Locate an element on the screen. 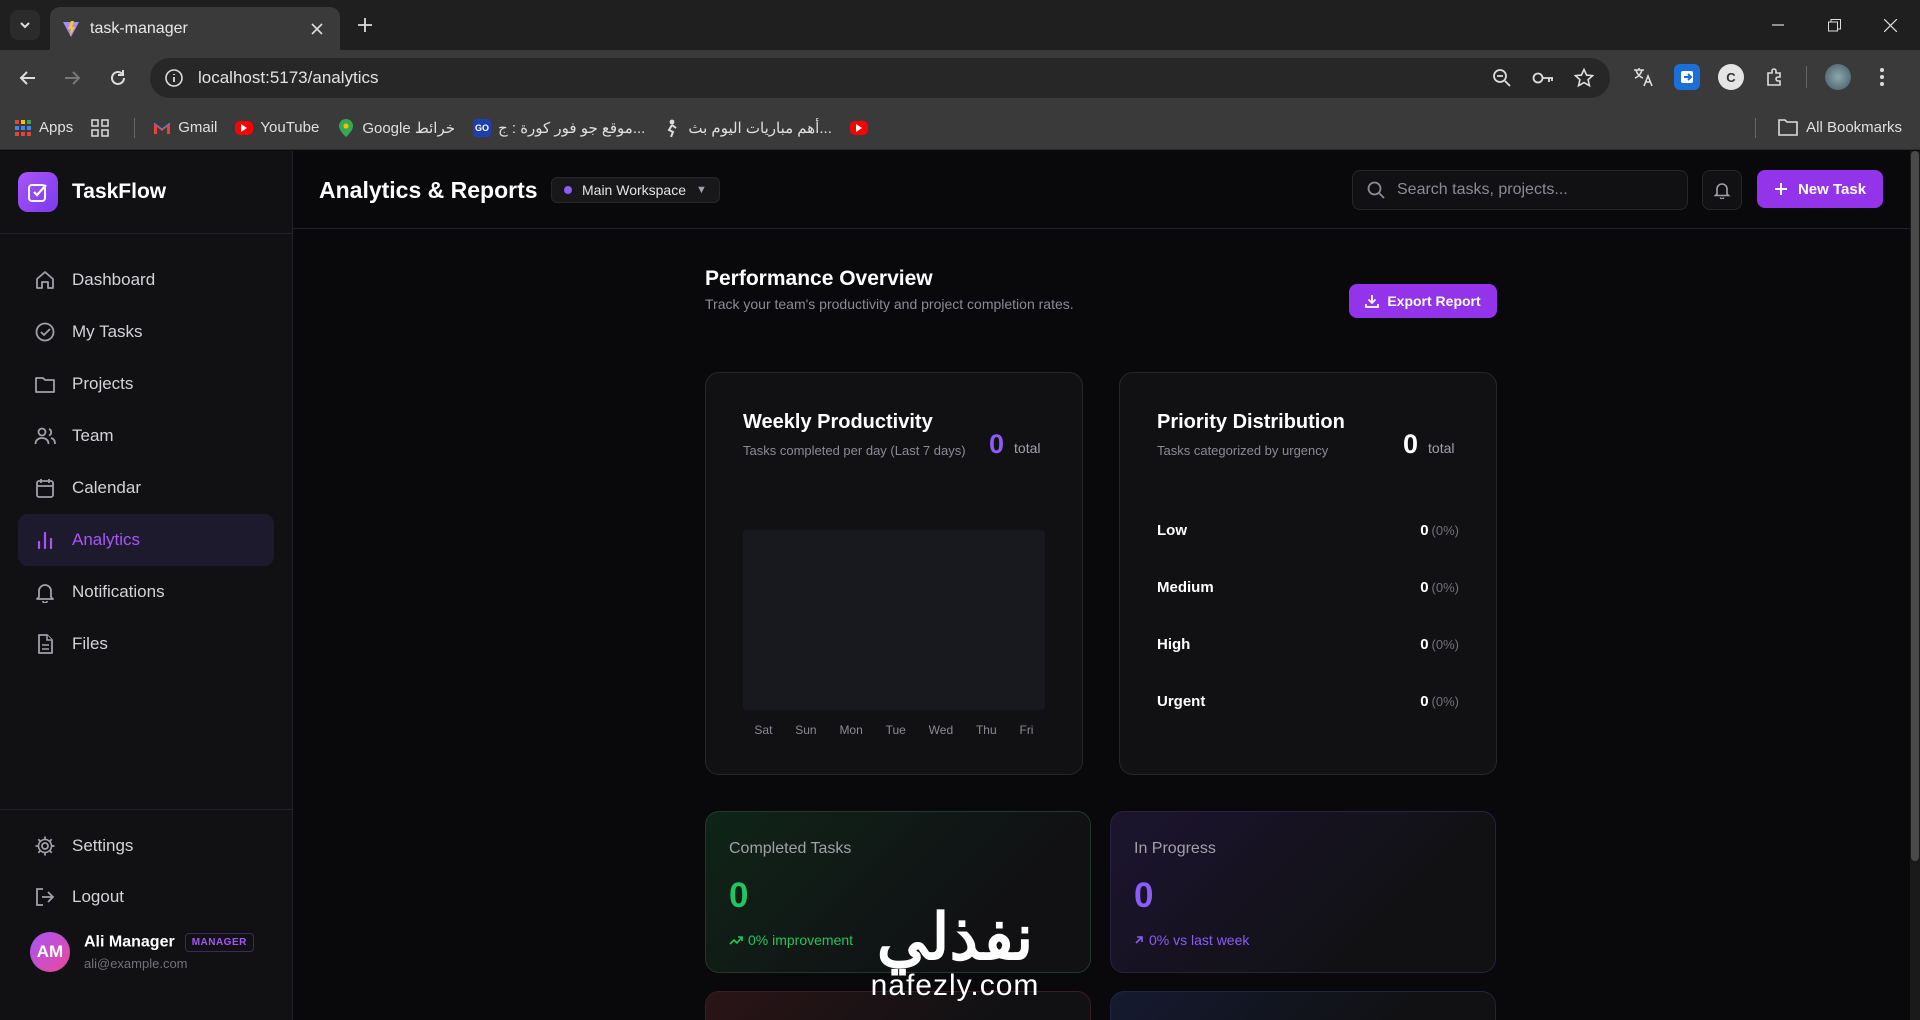  bookmark-star-icon is located at coordinates (1584, 78).